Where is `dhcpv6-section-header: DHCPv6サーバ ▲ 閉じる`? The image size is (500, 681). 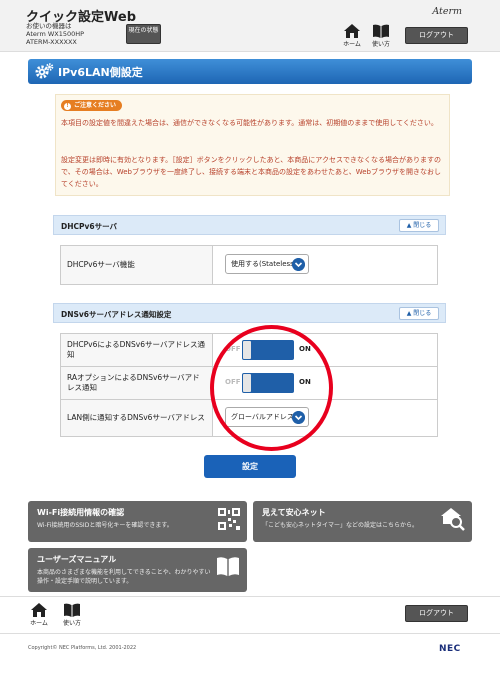
dhcpv6-section-header: DHCPv6サーバ ▲ 閉じる is located at coordinates (249, 225).